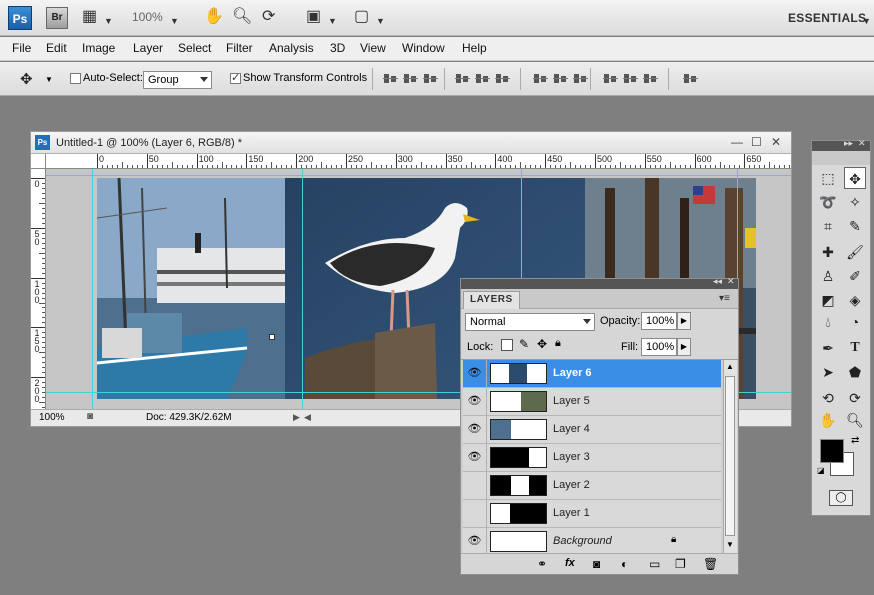 The width and height of the screenshot is (874, 595). I want to click on bridge-button: Br, so click(57, 18).